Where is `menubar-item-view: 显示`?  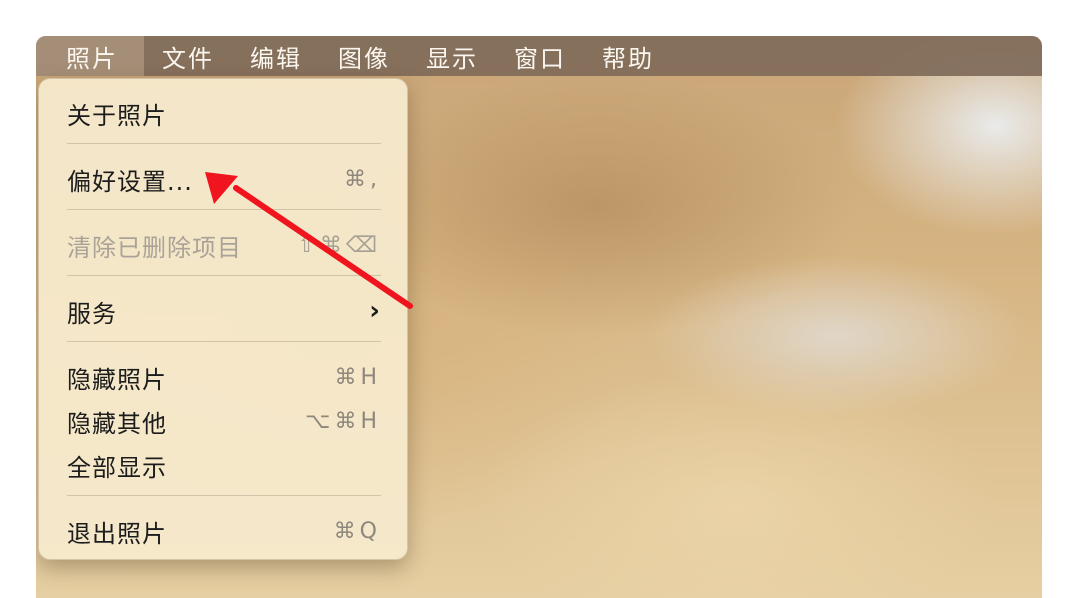 menubar-item-view: 显示 is located at coordinates (452, 56).